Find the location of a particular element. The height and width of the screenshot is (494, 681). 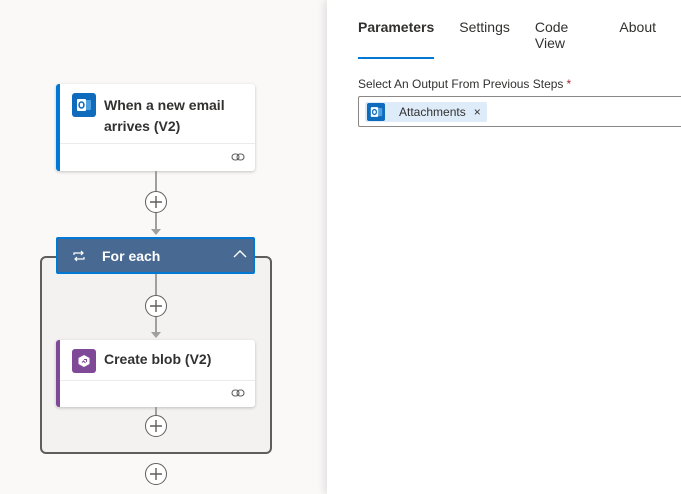

foreach-header: For each is located at coordinates (155, 255).